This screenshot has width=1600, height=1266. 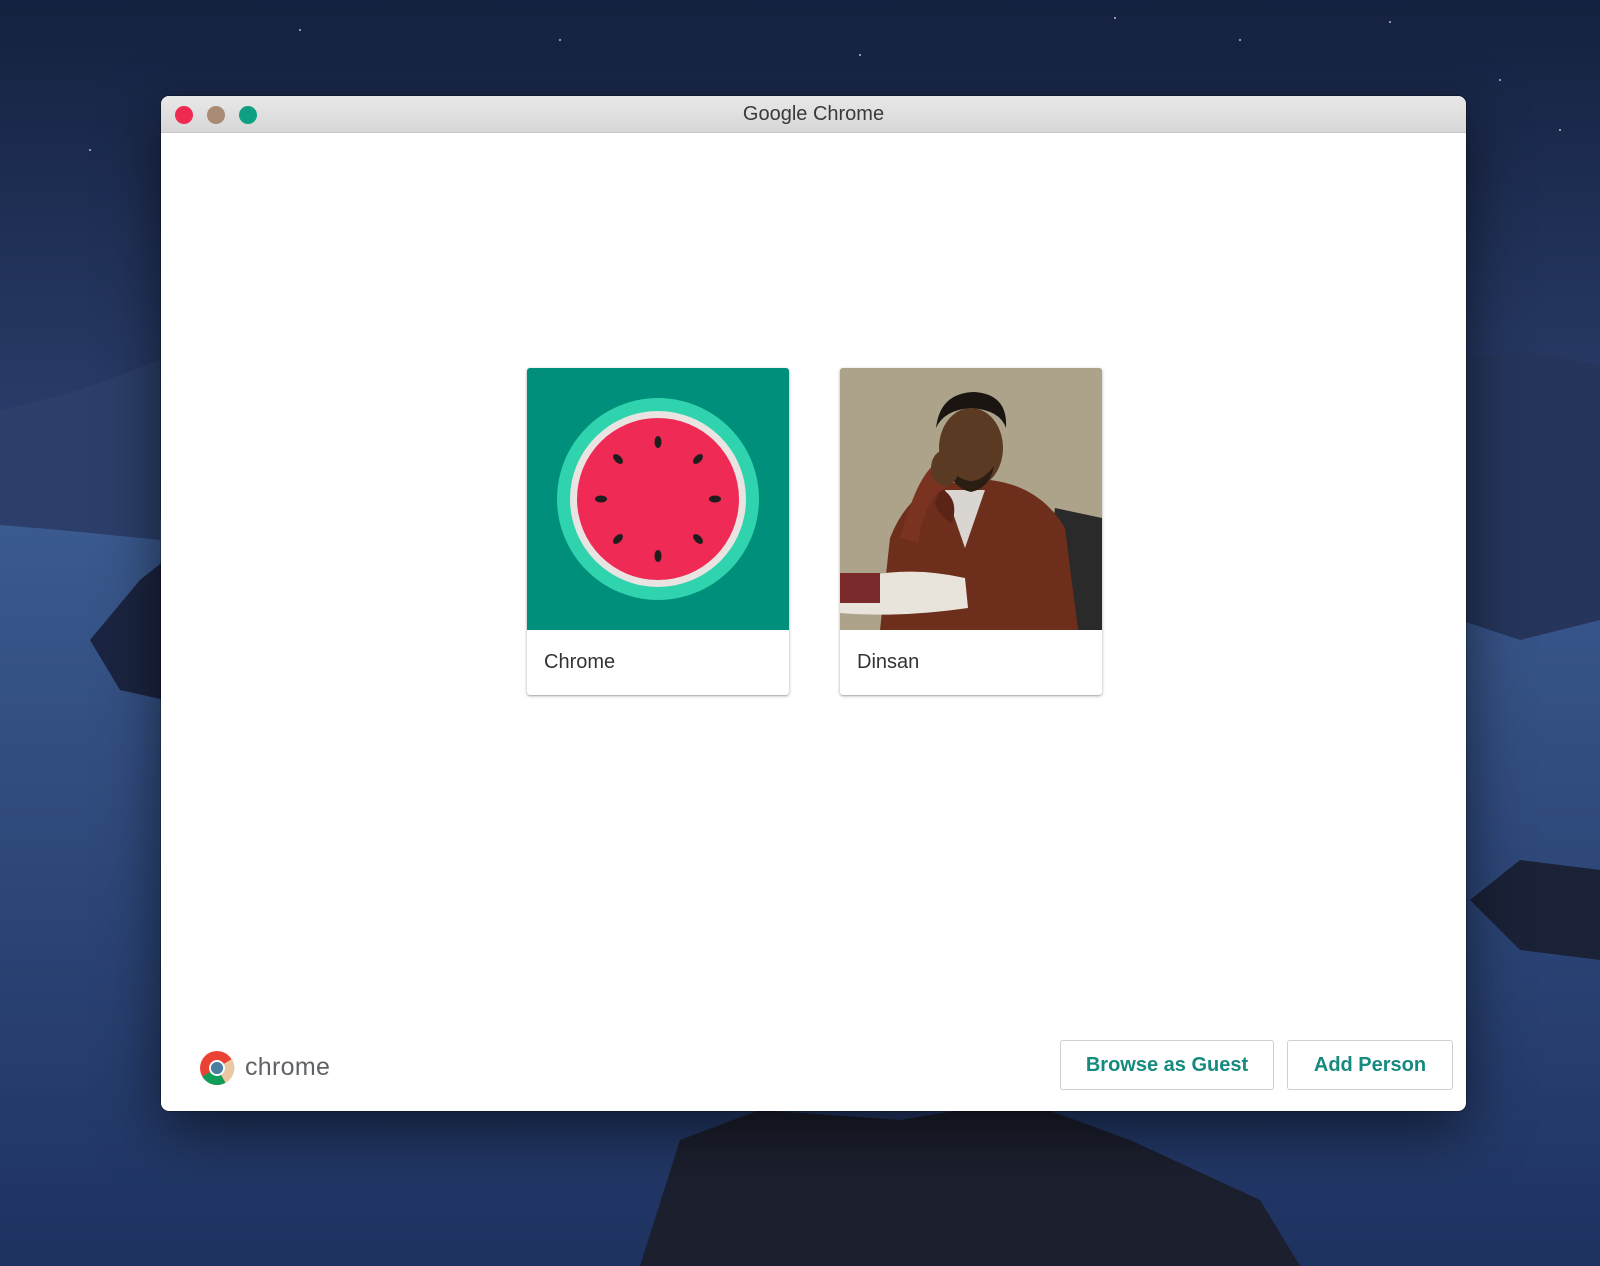 What do you see at coordinates (1167, 1065) in the screenshot?
I see `browse-as-guest-button: Browse as Guest` at bounding box center [1167, 1065].